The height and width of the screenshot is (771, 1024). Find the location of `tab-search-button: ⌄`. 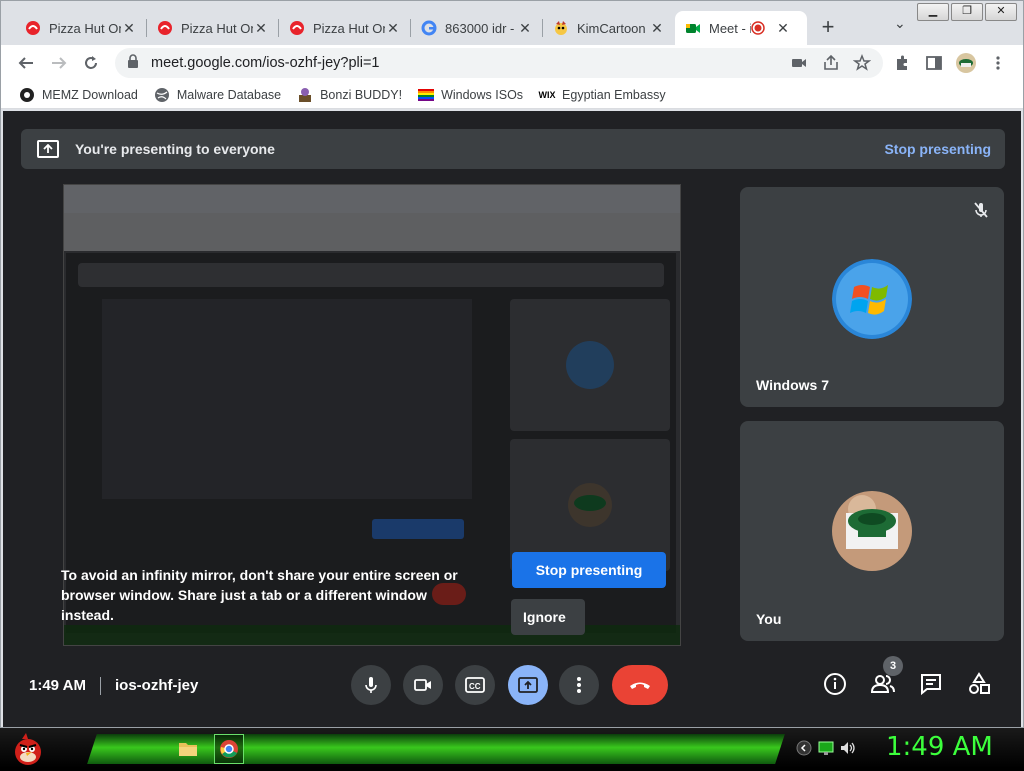

tab-search-button: ⌄ is located at coordinates (900, 23).